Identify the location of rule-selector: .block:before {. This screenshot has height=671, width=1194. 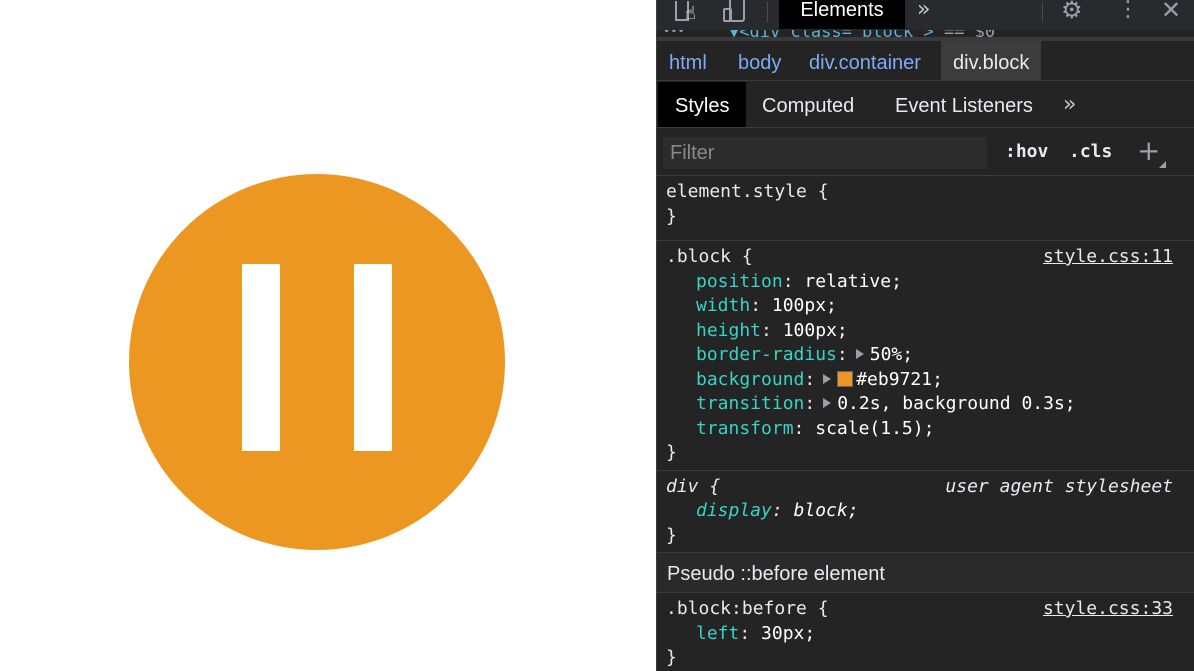
(747, 608).